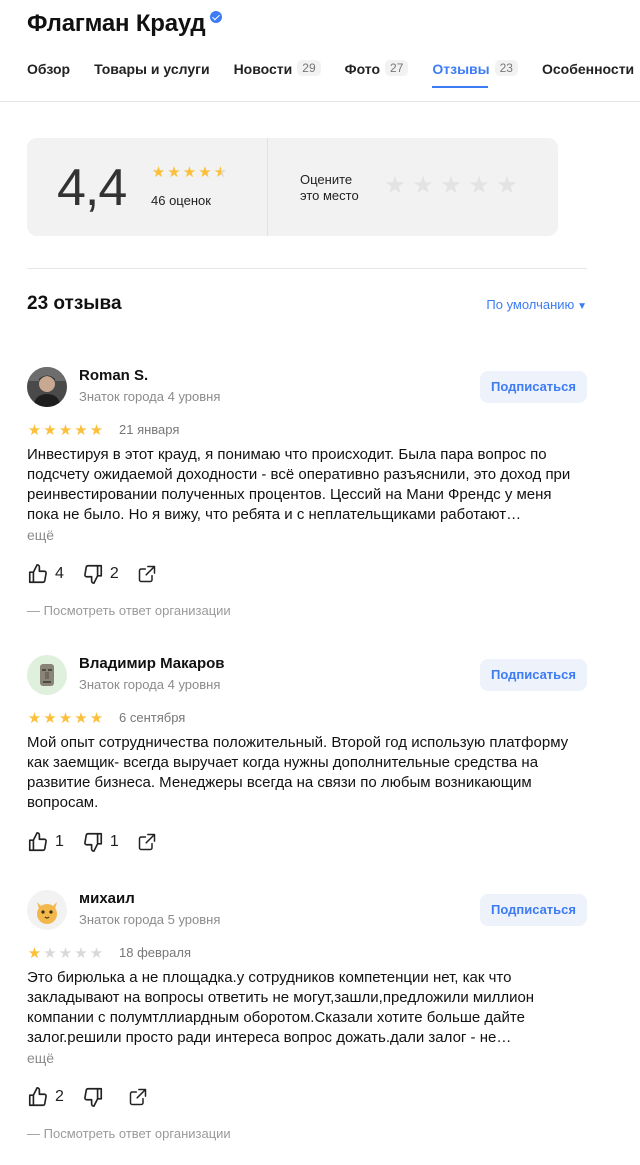  Describe the element at coordinates (74, 303) in the screenshot. I see `reviews-count: 23 отзыва` at that location.